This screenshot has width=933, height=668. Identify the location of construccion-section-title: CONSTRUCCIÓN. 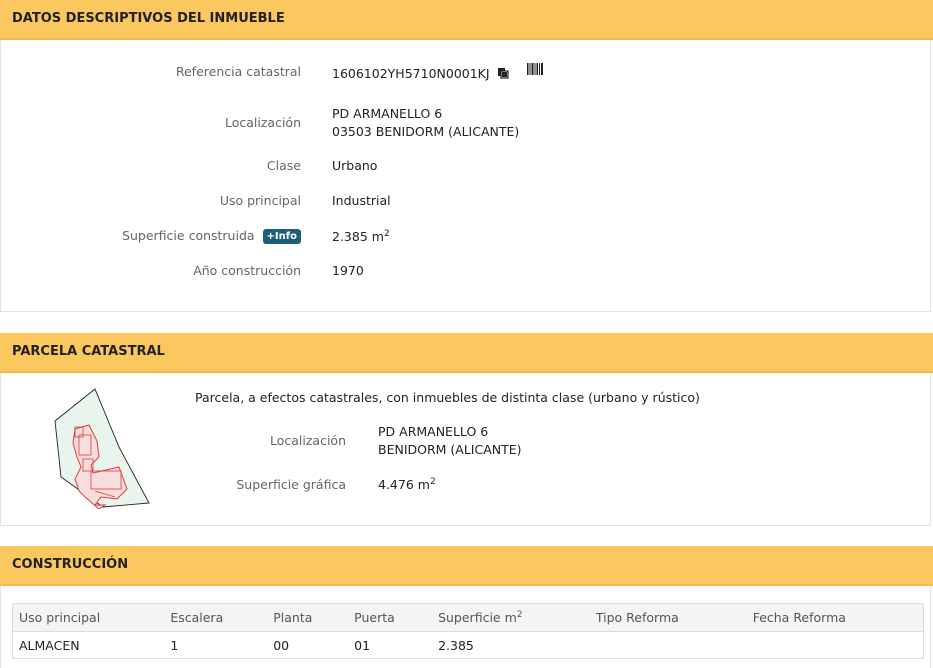
(70, 564).